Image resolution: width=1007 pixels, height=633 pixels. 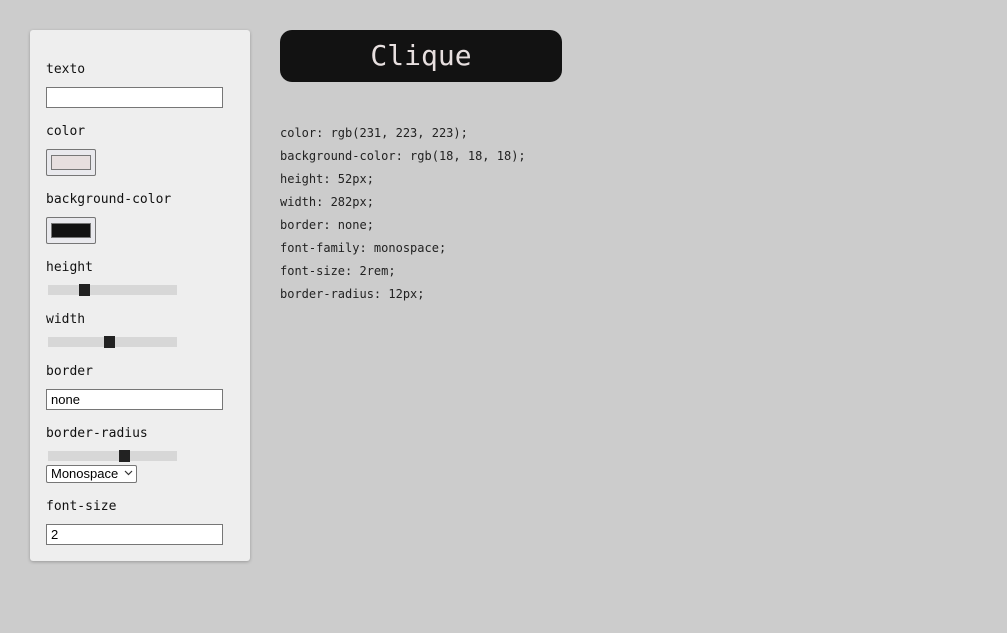 I want to click on width-label: width, so click(x=66, y=319).